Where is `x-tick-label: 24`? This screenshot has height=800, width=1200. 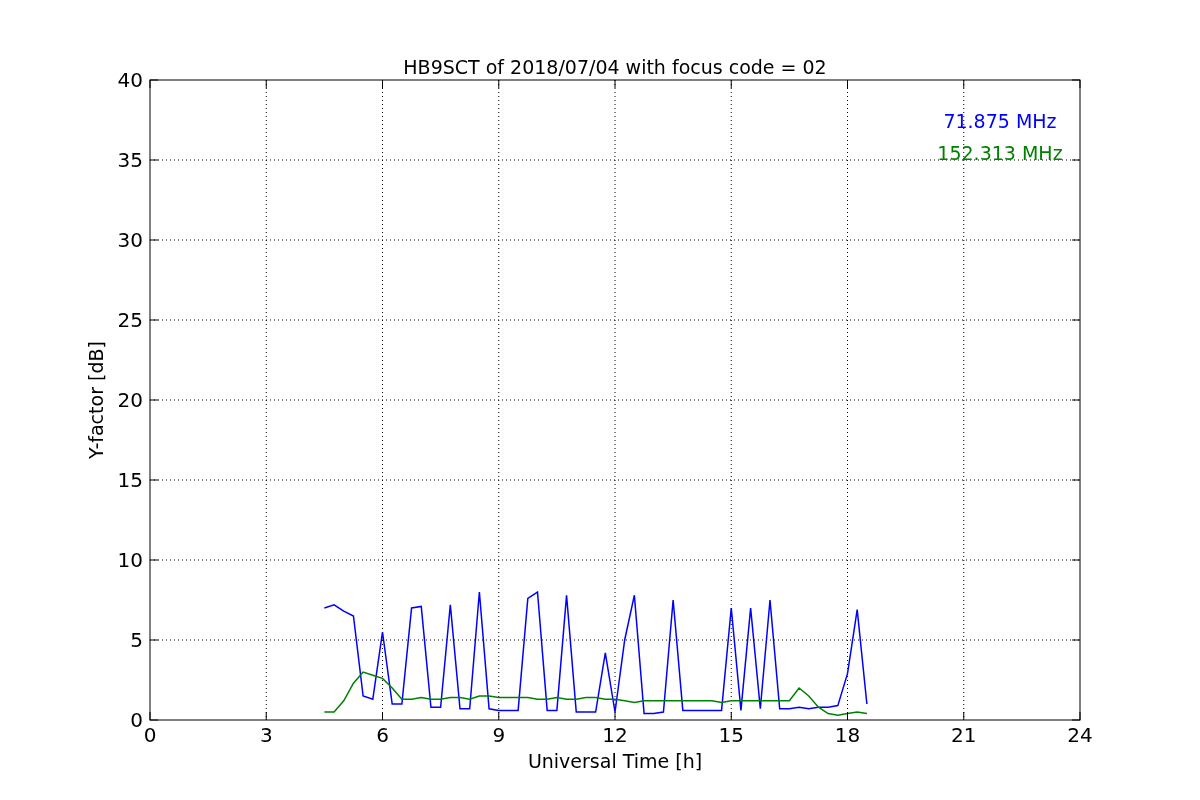 x-tick-label: 24 is located at coordinates (1080, 735).